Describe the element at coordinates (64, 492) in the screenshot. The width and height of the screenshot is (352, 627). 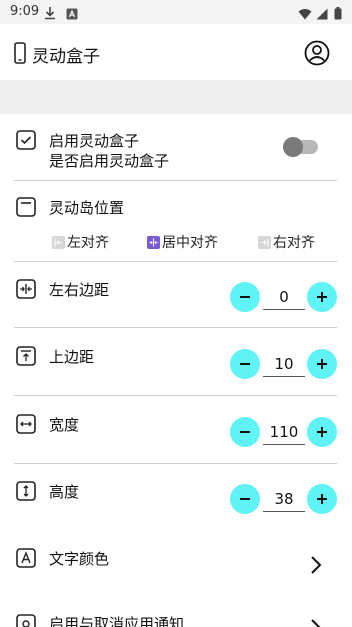
I see `height-title: 高度` at that location.